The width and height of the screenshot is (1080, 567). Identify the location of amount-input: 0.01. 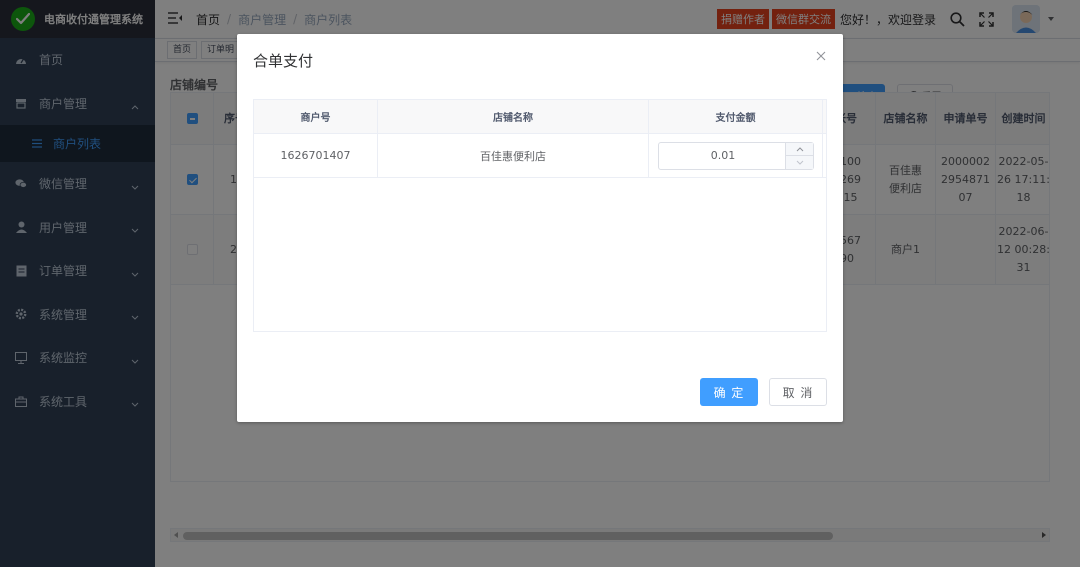
(736, 156).